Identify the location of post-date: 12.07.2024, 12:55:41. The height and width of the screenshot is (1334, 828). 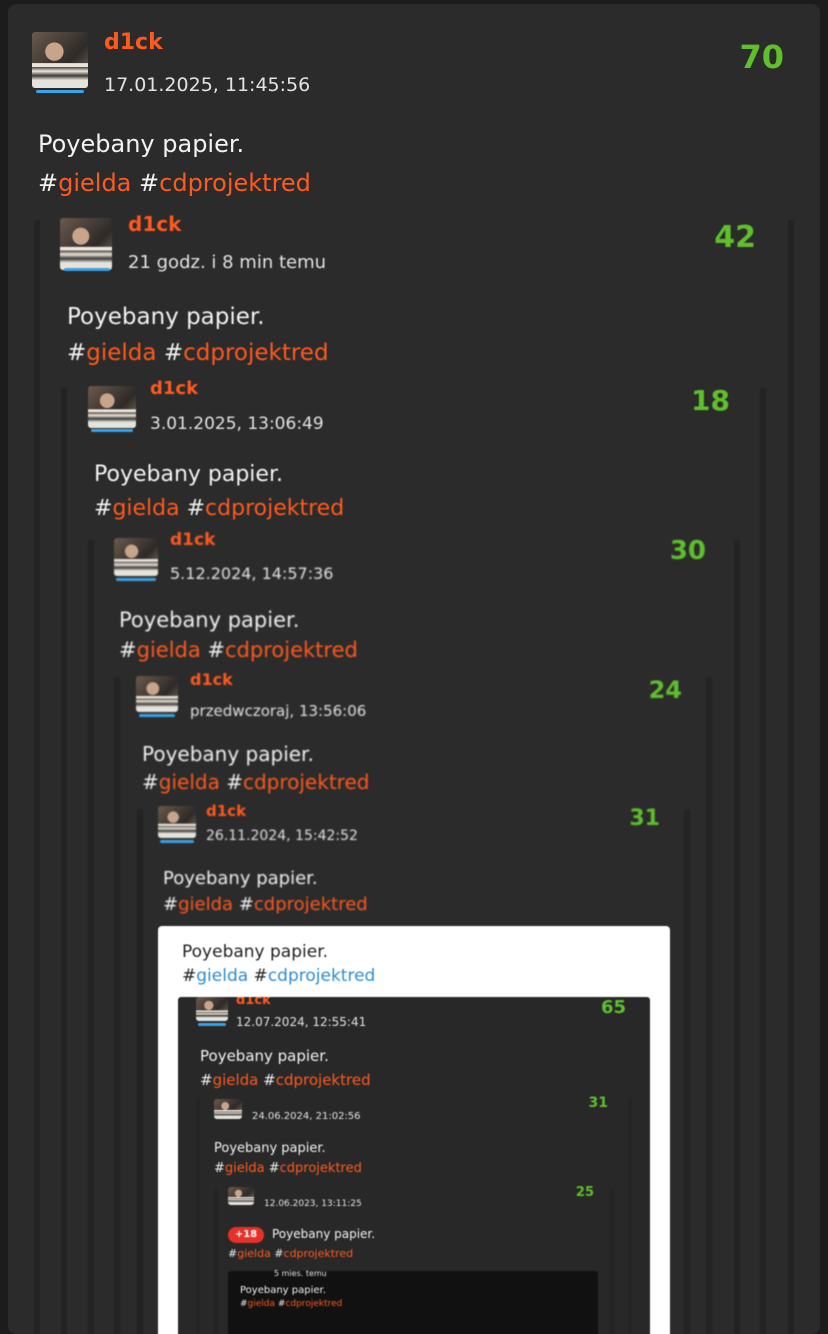
(301, 1022).